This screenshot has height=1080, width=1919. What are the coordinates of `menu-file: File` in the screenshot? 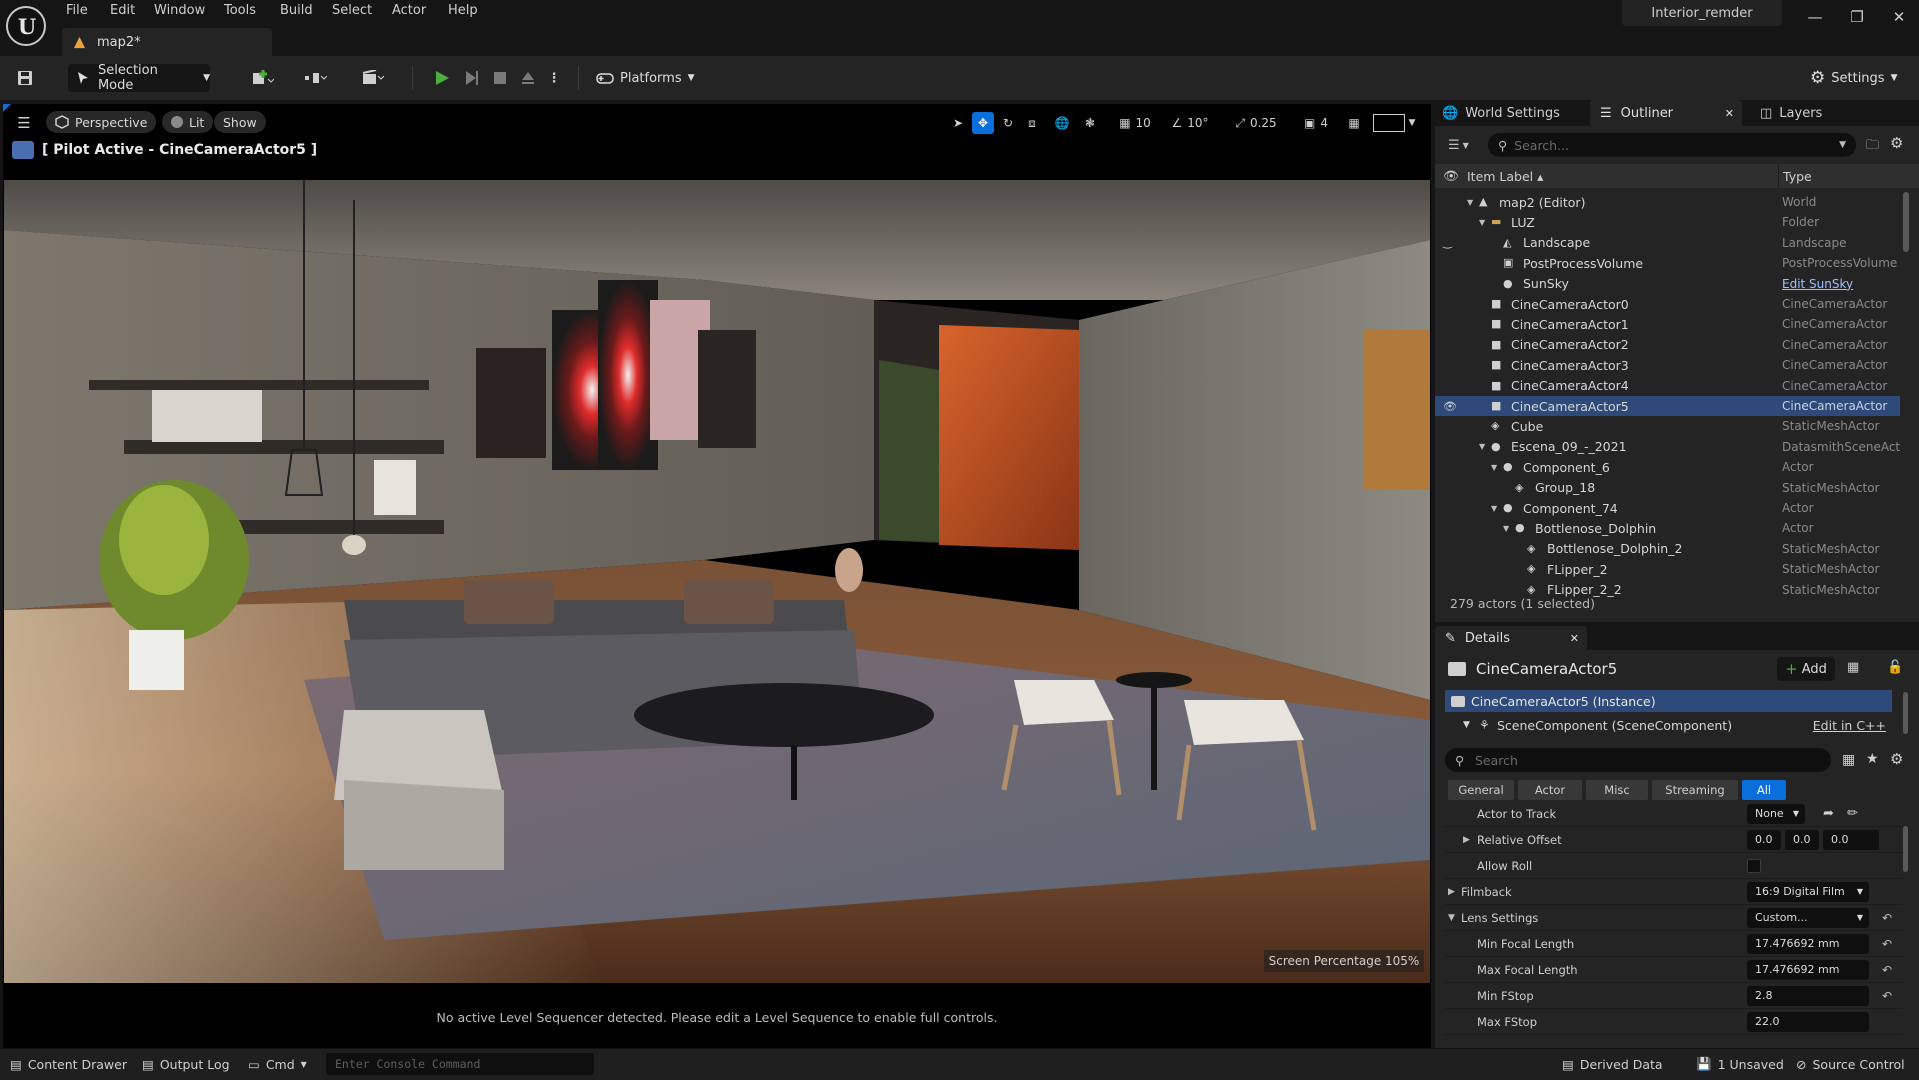 It's located at (77, 12).